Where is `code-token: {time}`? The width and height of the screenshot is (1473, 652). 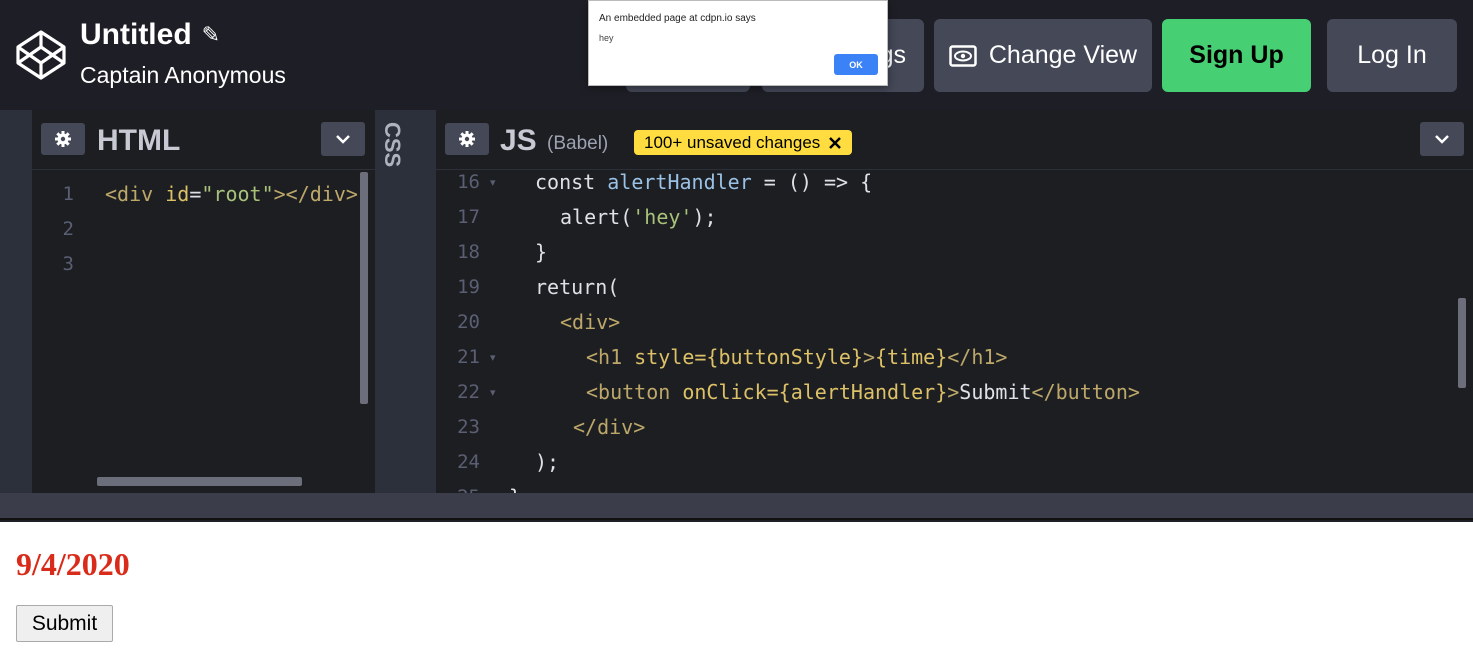
code-token: {time} is located at coordinates (911, 357).